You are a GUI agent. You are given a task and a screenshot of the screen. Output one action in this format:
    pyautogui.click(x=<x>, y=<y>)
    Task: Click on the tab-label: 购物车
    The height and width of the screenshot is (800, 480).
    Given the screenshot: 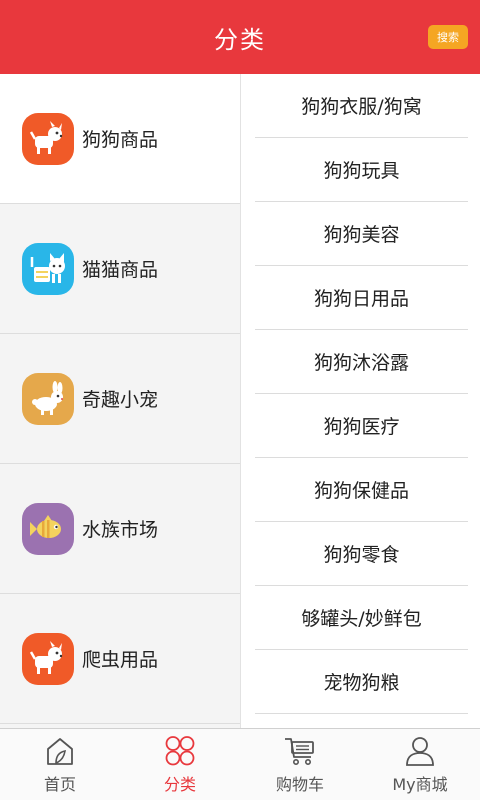 What is the action you would take?
    pyautogui.click(x=299, y=784)
    